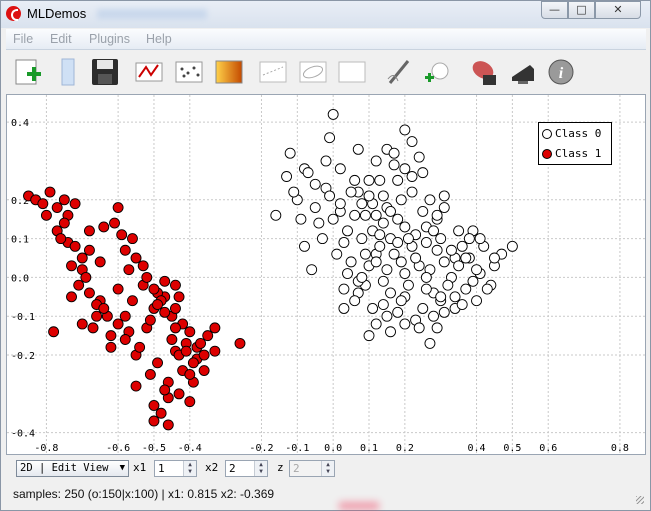  Describe the element at coordinates (23, 317) in the screenshot. I see `y-tick-label: -0.1` at that location.